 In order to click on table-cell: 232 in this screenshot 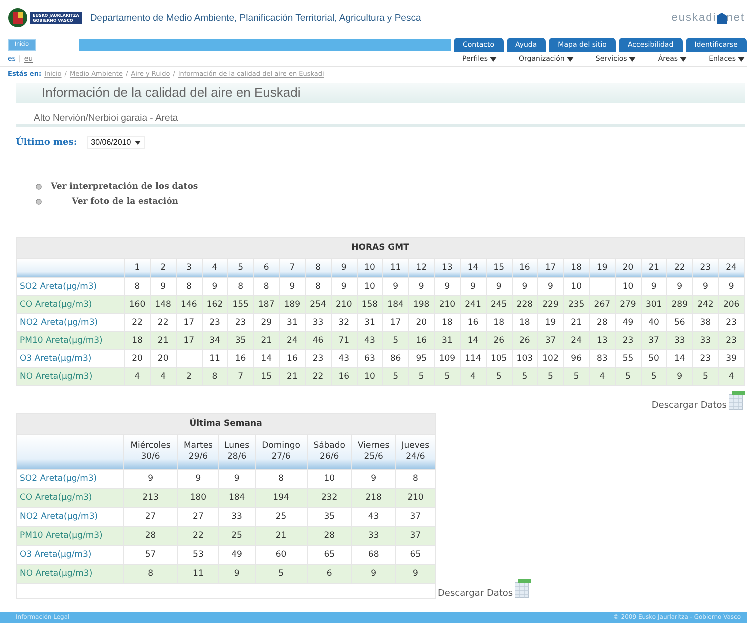, I will do `click(329, 498)`.